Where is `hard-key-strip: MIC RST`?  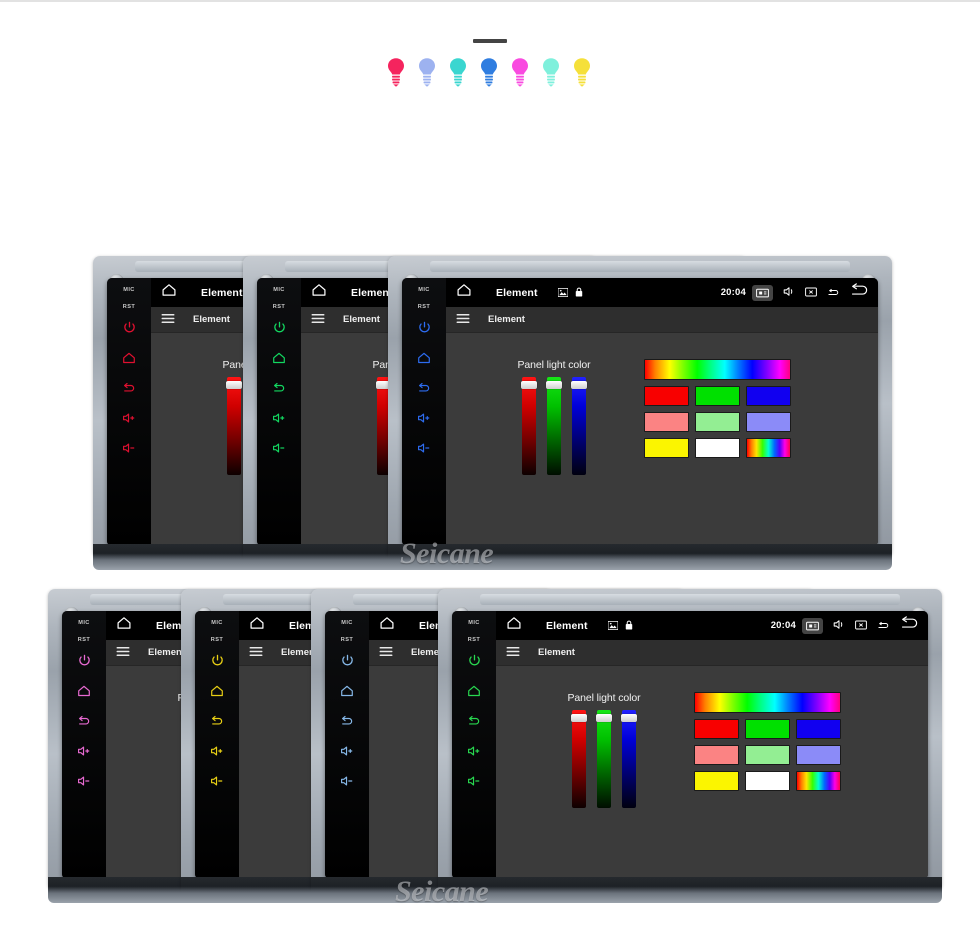 hard-key-strip: MIC RST is located at coordinates (279, 412).